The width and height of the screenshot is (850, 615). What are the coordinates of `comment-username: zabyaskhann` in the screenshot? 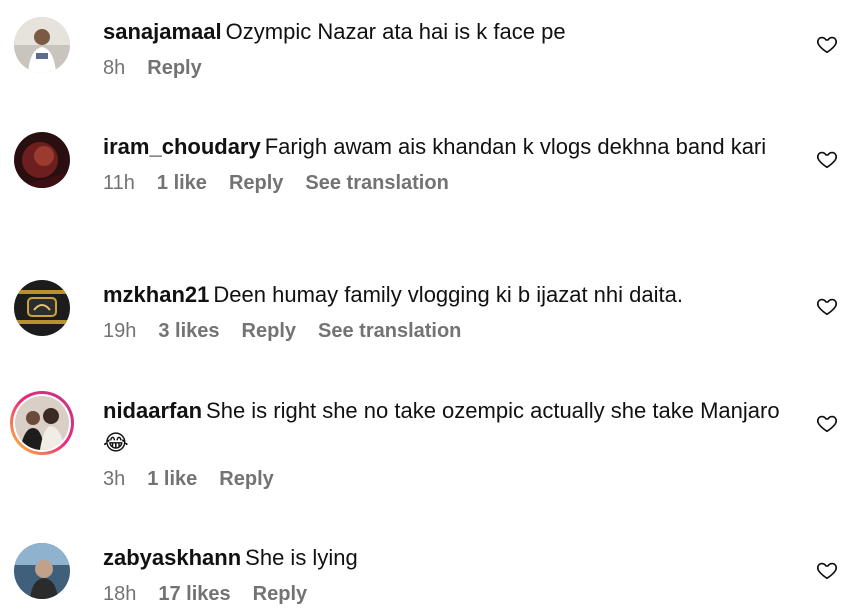 It's located at (172, 557).